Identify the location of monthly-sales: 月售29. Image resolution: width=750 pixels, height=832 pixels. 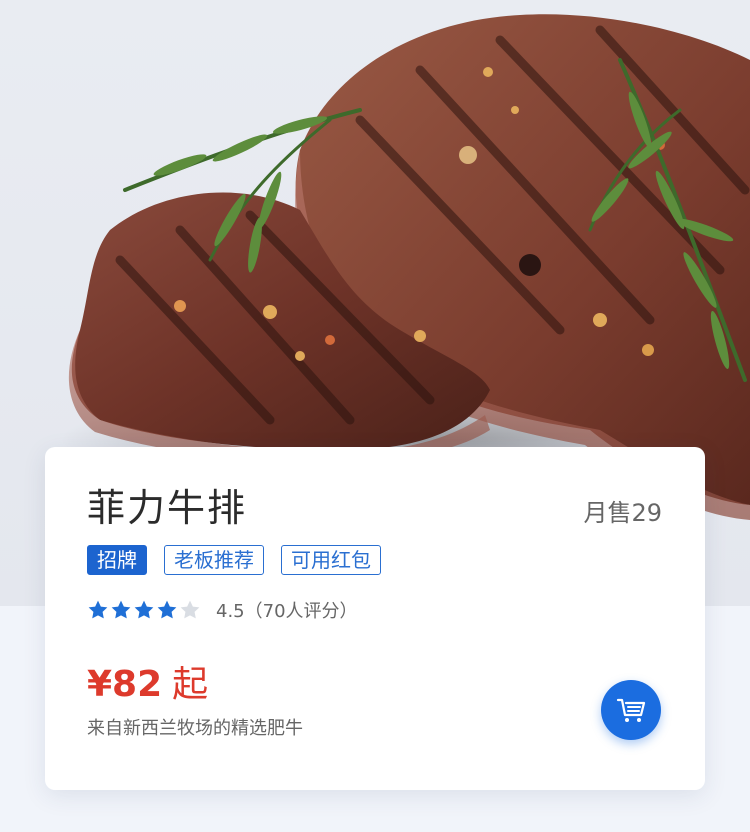
(622, 513).